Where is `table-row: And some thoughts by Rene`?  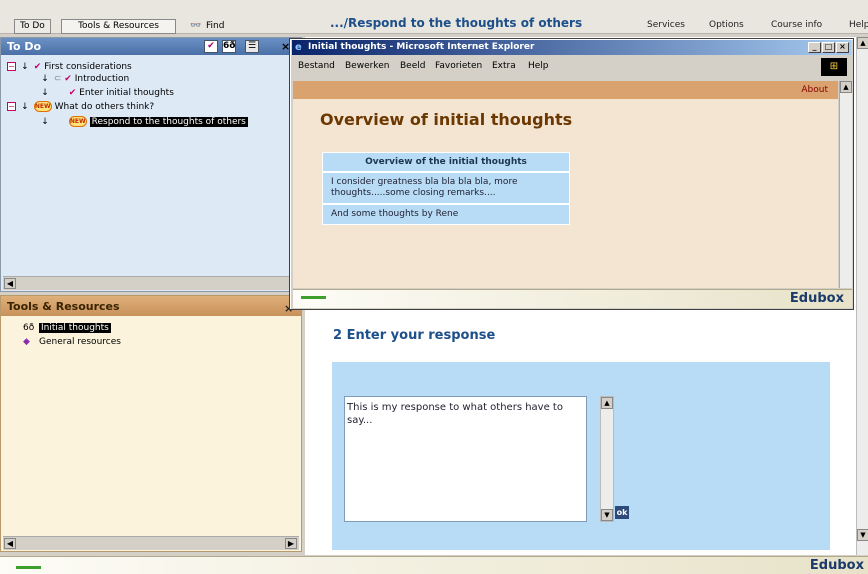
table-row: And some thoughts by Rene is located at coordinates (446, 214).